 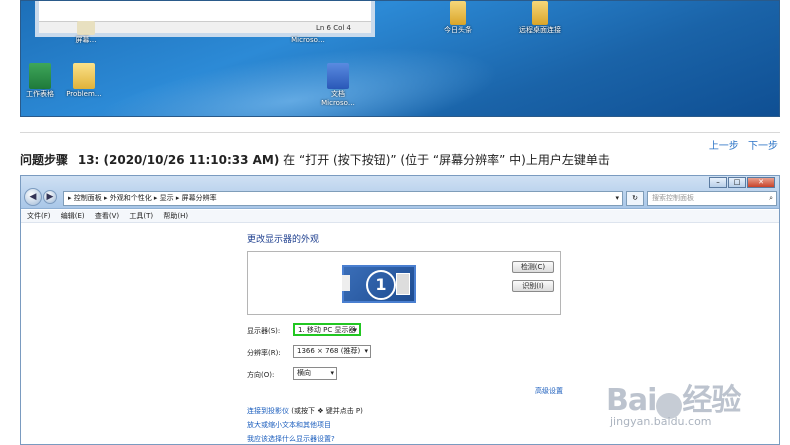 I want to click on menu-edit: 编辑(E), so click(x=73, y=216).